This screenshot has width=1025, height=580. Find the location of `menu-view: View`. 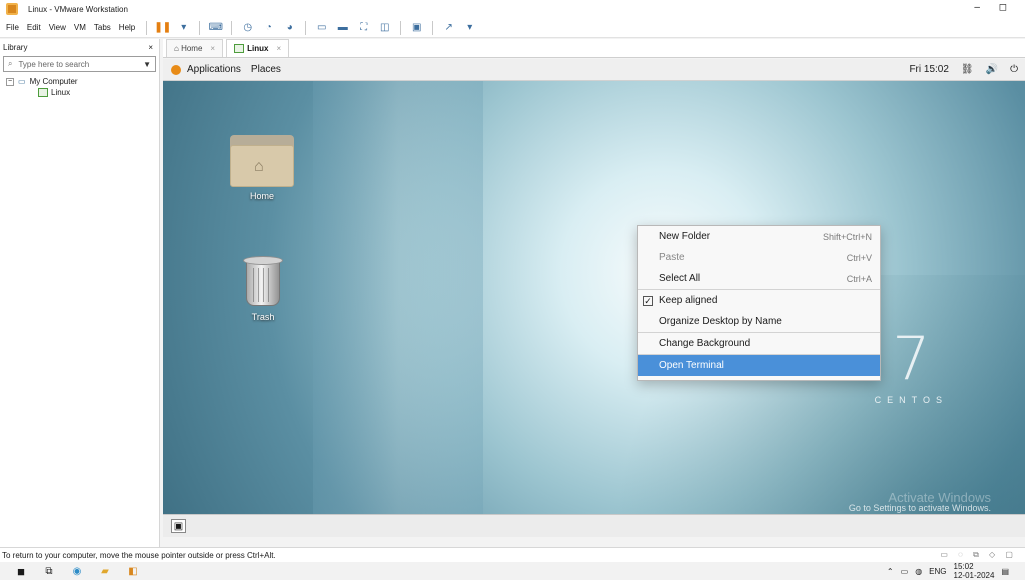

menu-view: View is located at coordinates (57, 27).